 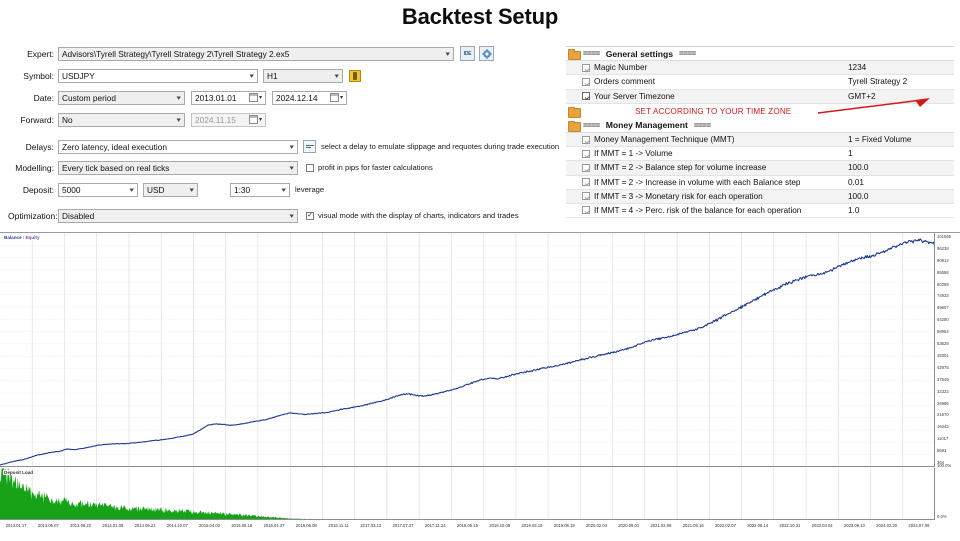 I want to click on table-row: If MMT = 1 -> Volume 1, so click(x=760, y=154).